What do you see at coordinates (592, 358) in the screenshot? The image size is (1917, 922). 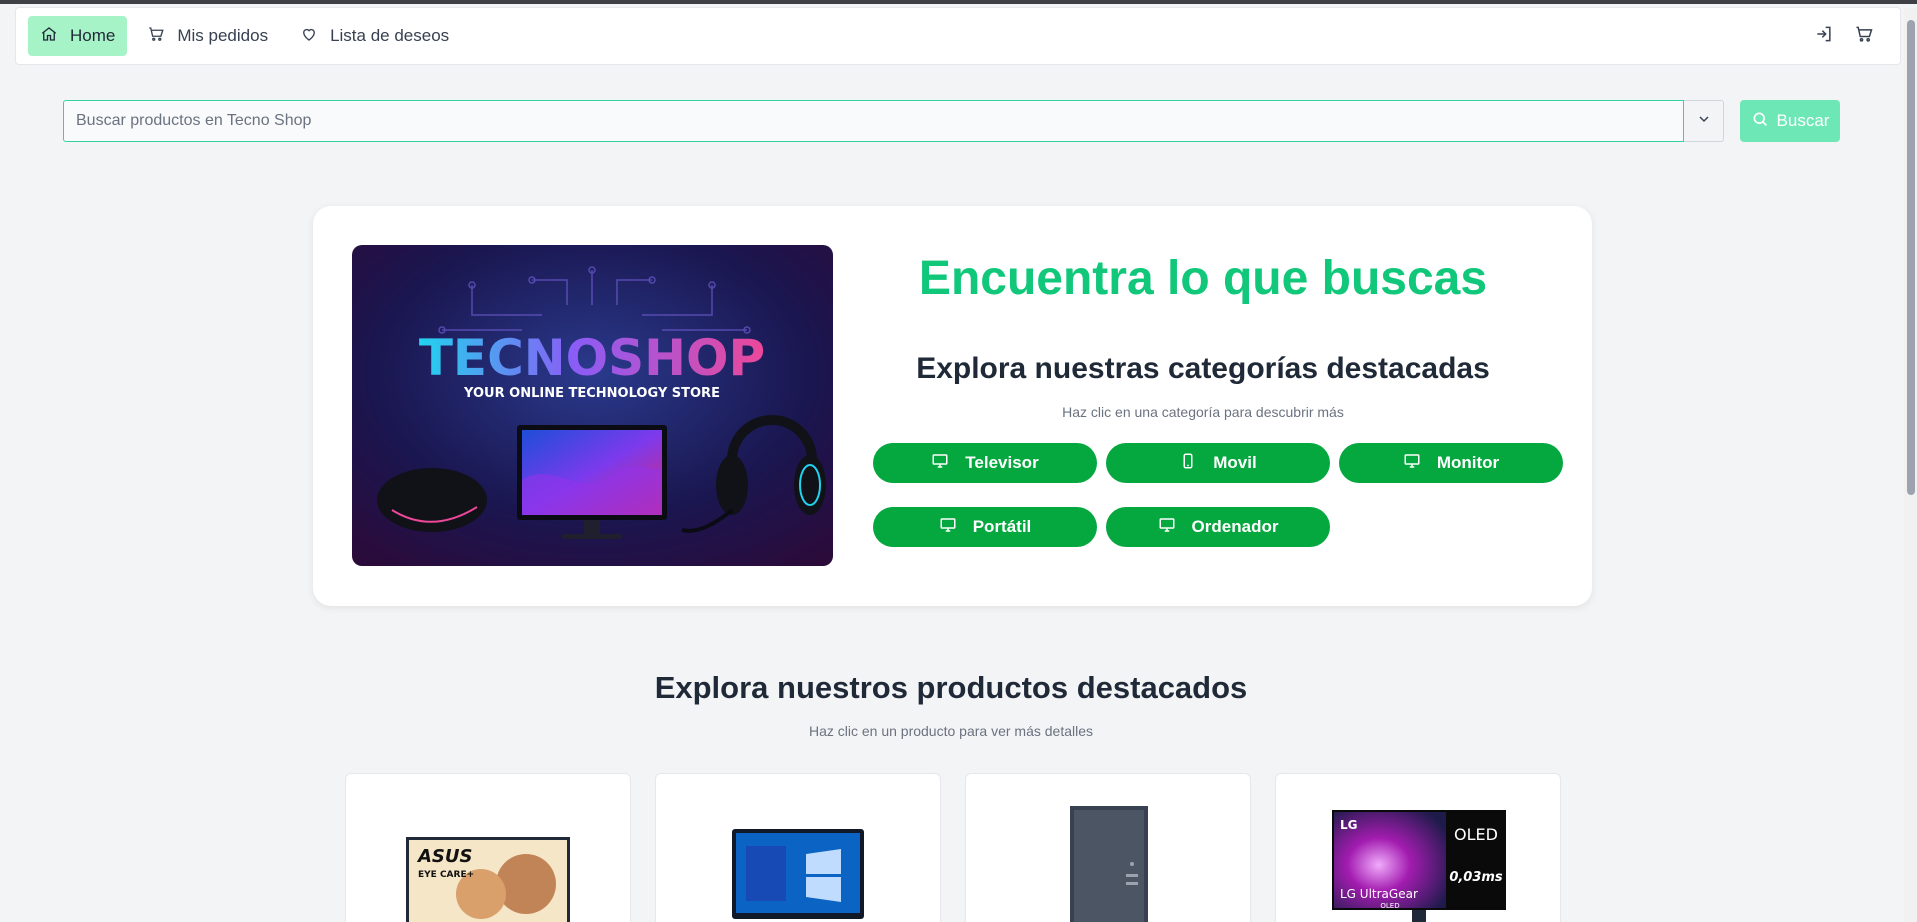 I see `banner-brand-text: TECNOSHOP` at bounding box center [592, 358].